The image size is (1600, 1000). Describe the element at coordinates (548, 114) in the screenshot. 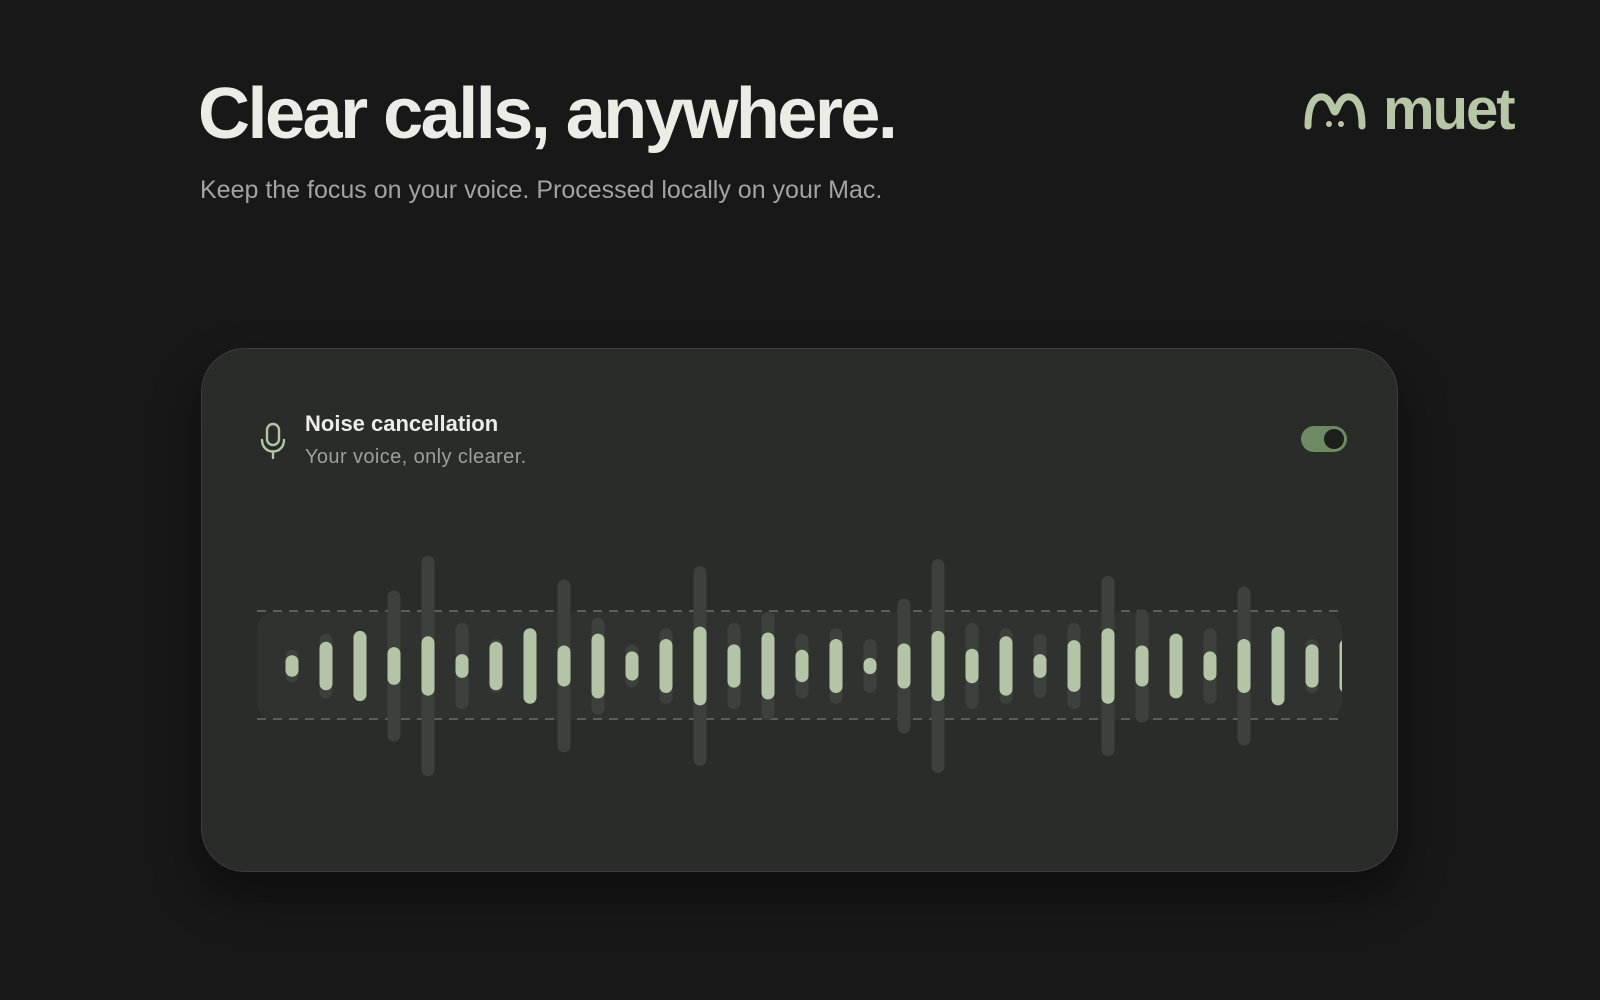

I see `page-headline: Clear calls, anywhere.` at that location.